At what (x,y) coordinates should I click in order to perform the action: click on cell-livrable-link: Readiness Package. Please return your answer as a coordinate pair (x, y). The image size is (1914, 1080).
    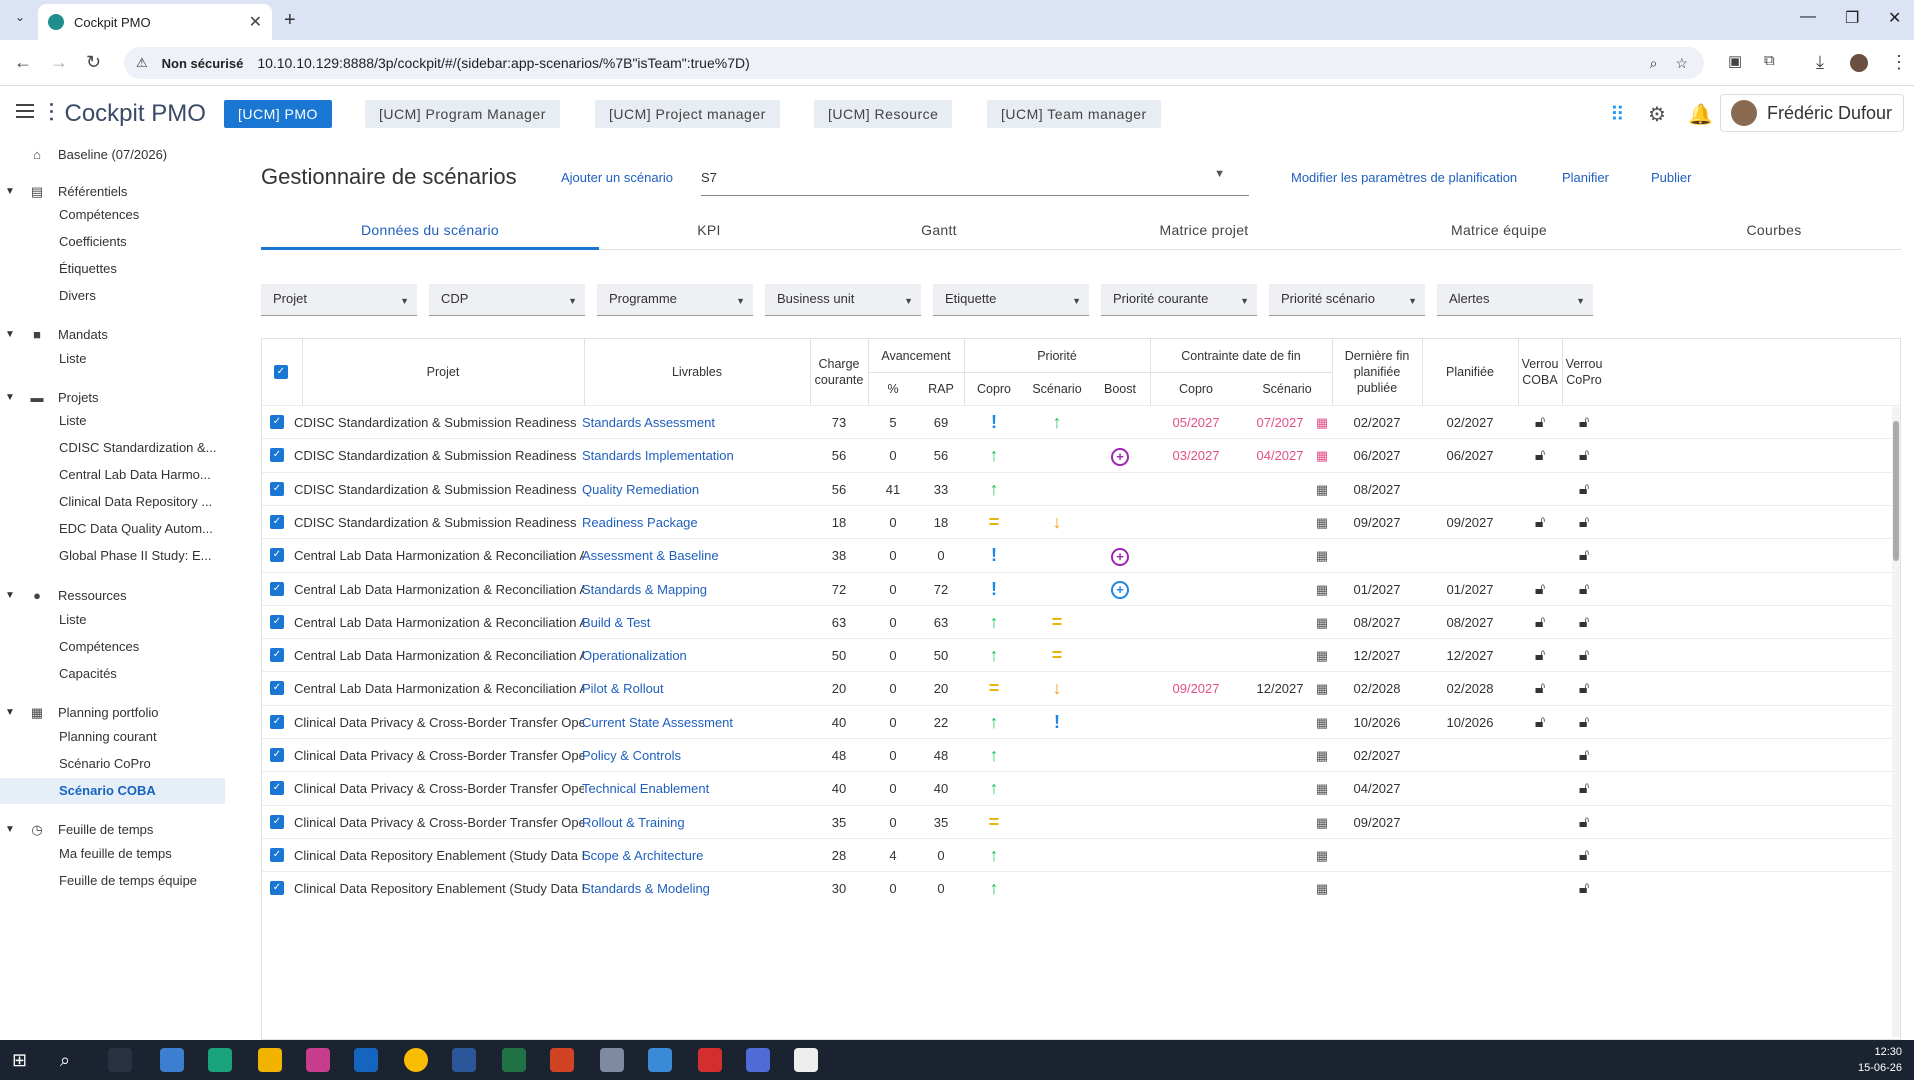
    Looking at the image, I should click on (696, 522).